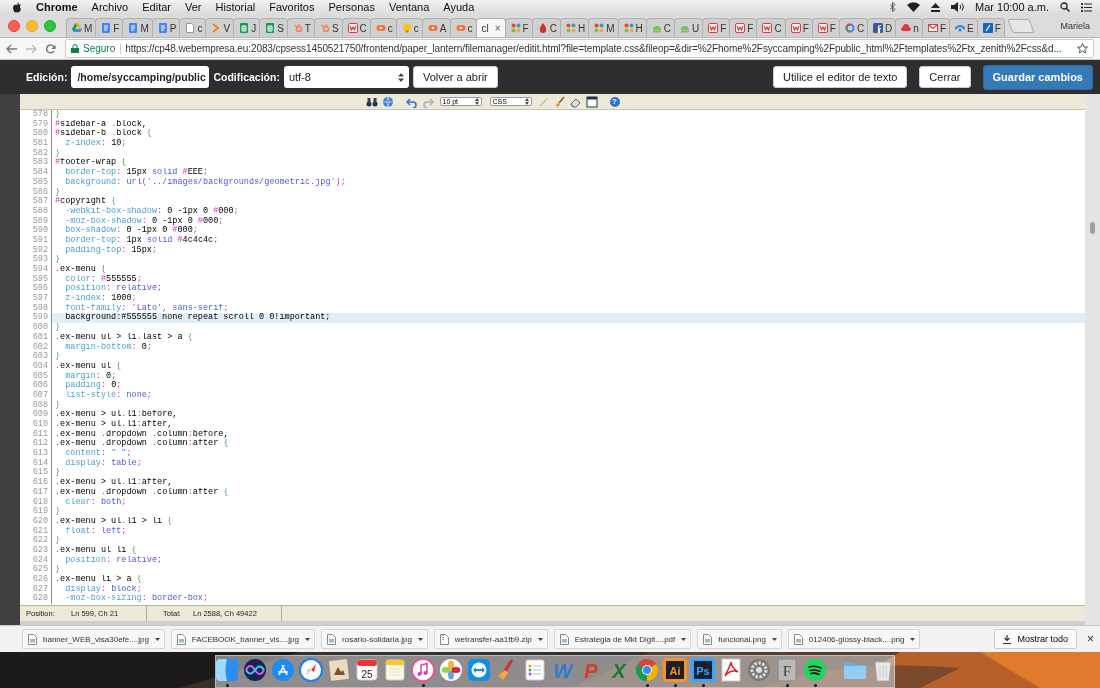 The width and height of the screenshot is (1100, 688). What do you see at coordinates (451, 670) in the screenshot?
I see `flower-icon` at bounding box center [451, 670].